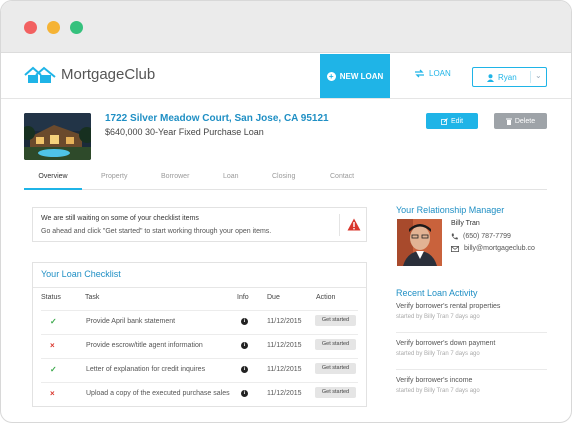  What do you see at coordinates (361, 76) in the screenshot?
I see `new-loan-label: NEW LOAN` at bounding box center [361, 76].